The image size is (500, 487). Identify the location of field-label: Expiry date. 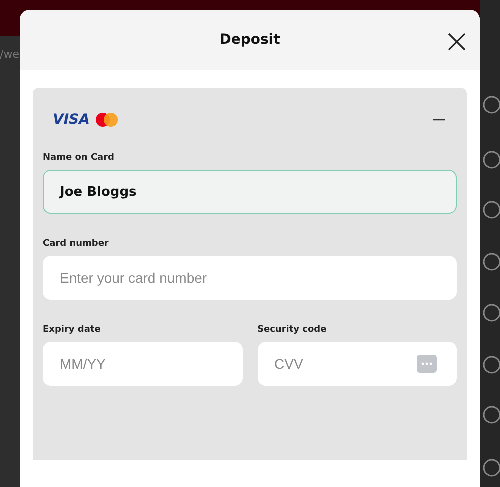
(72, 330).